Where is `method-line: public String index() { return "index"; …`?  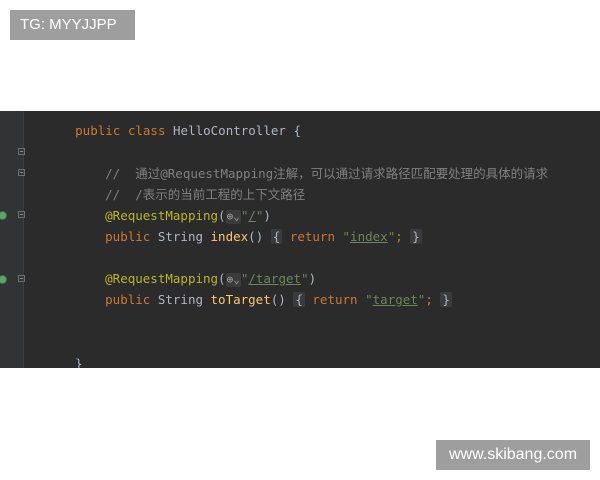
method-line: public String index() { return "index"; … is located at coordinates (241, 224).